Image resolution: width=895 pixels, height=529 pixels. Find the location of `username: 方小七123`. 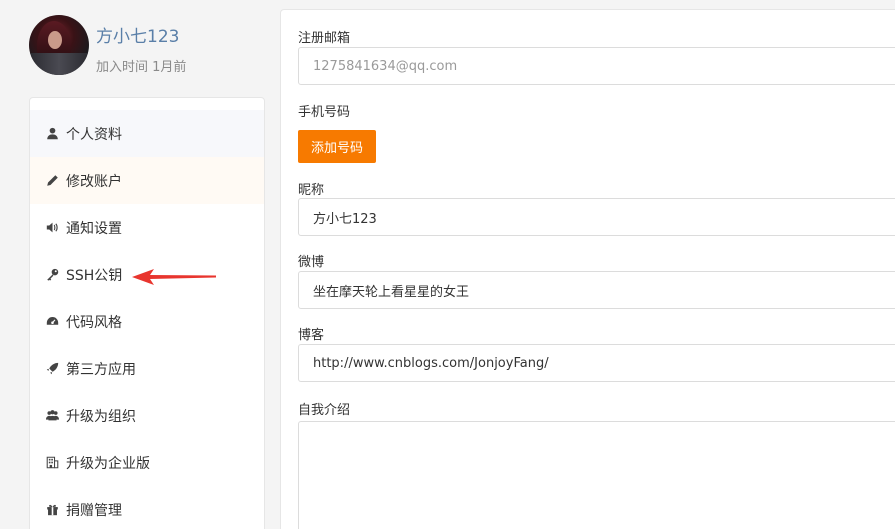

username: 方小七123 is located at coordinates (137, 34).